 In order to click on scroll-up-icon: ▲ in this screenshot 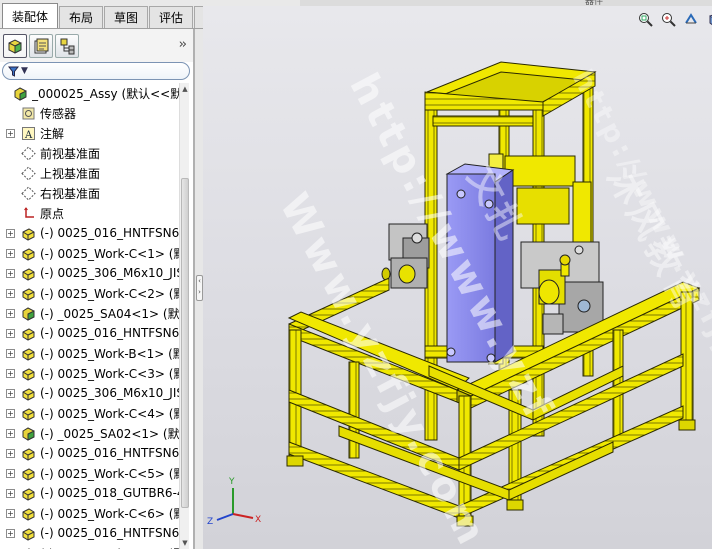, I will do `click(185, 89)`.